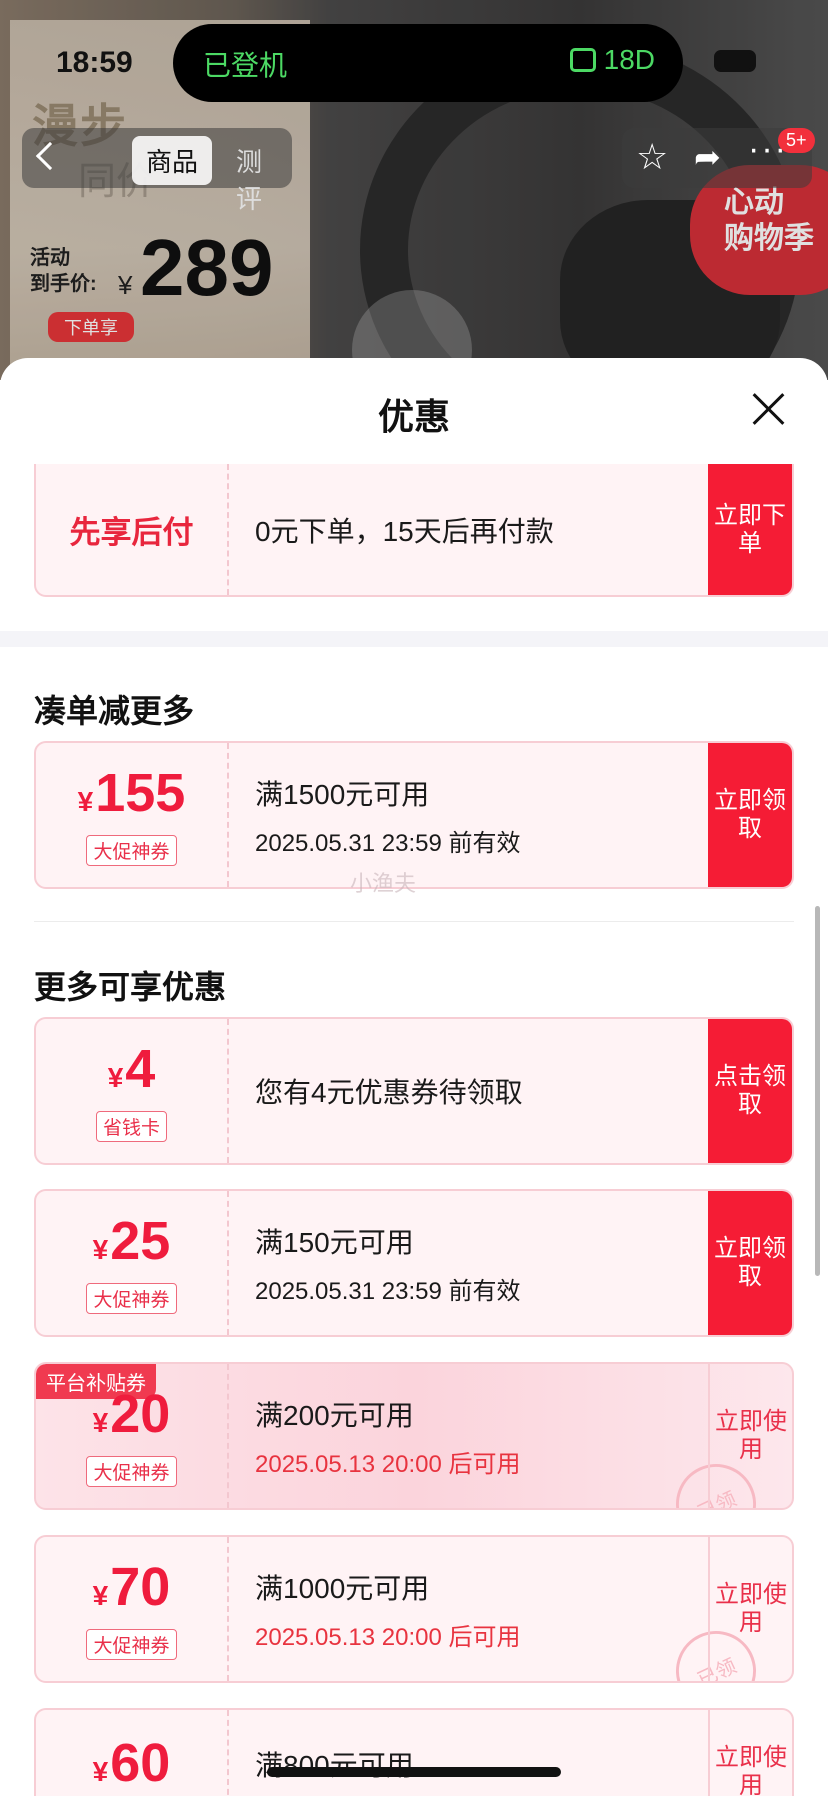 This screenshot has width=828, height=1796. I want to click on watermark: 小渔夫, so click(383, 883).